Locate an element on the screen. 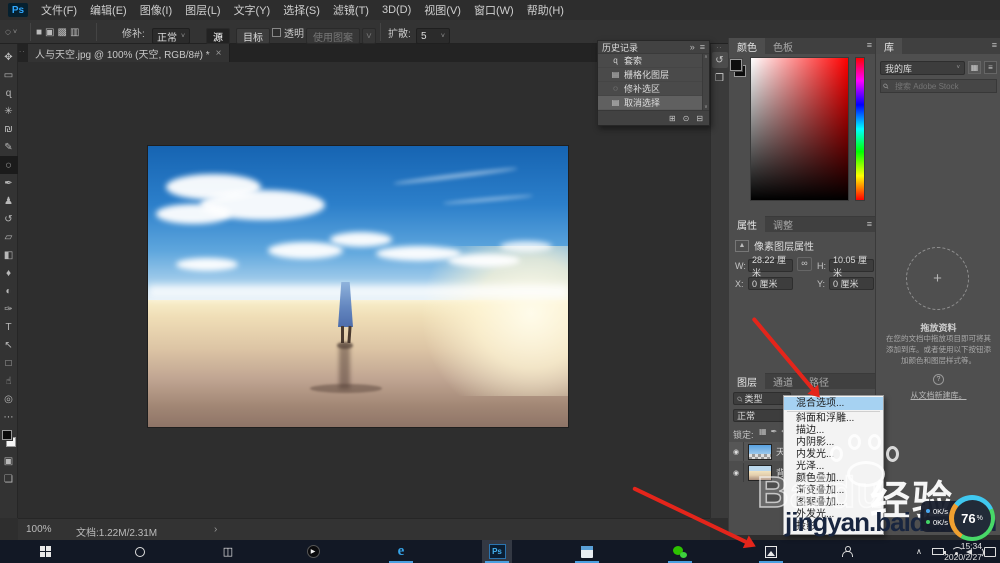  color-fg-swatch is located at coordinates (736, 65).